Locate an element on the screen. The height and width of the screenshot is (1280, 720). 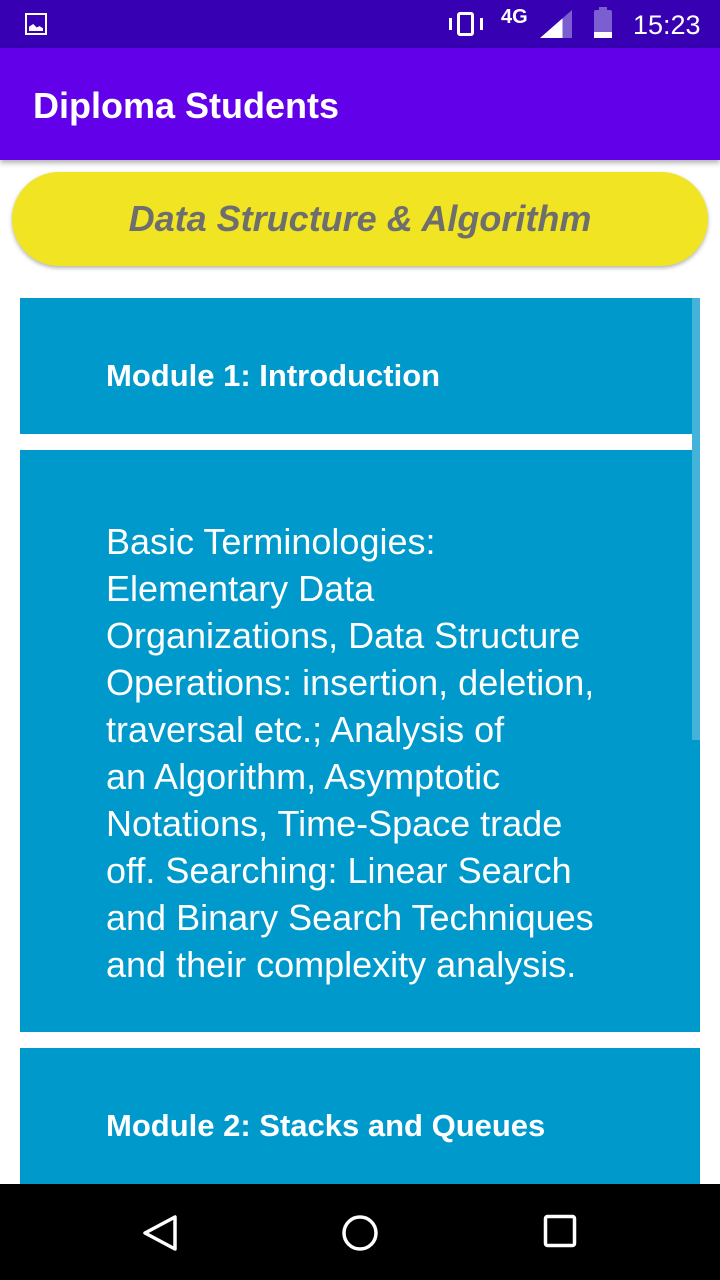
app-bar: Diploma Students is located at coordinates (360, 104).